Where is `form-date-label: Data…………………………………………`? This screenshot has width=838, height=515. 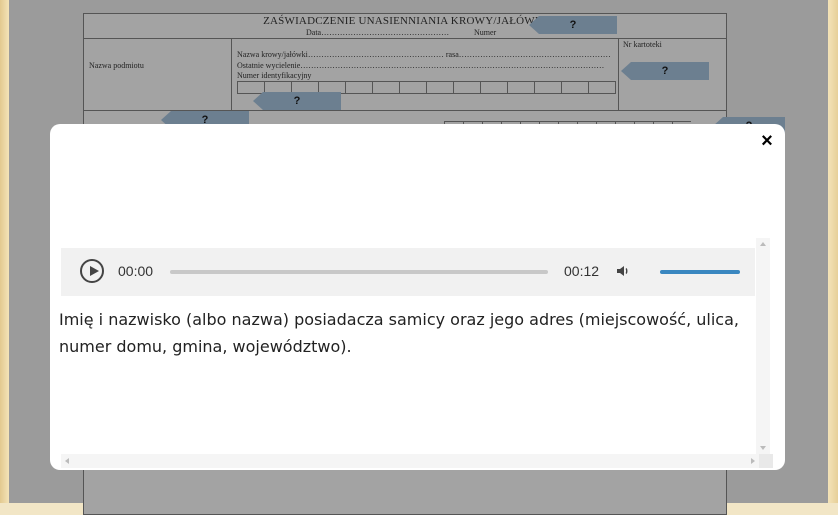 form-date-label: Data………………………………………… is located at coordinates (378, 32).